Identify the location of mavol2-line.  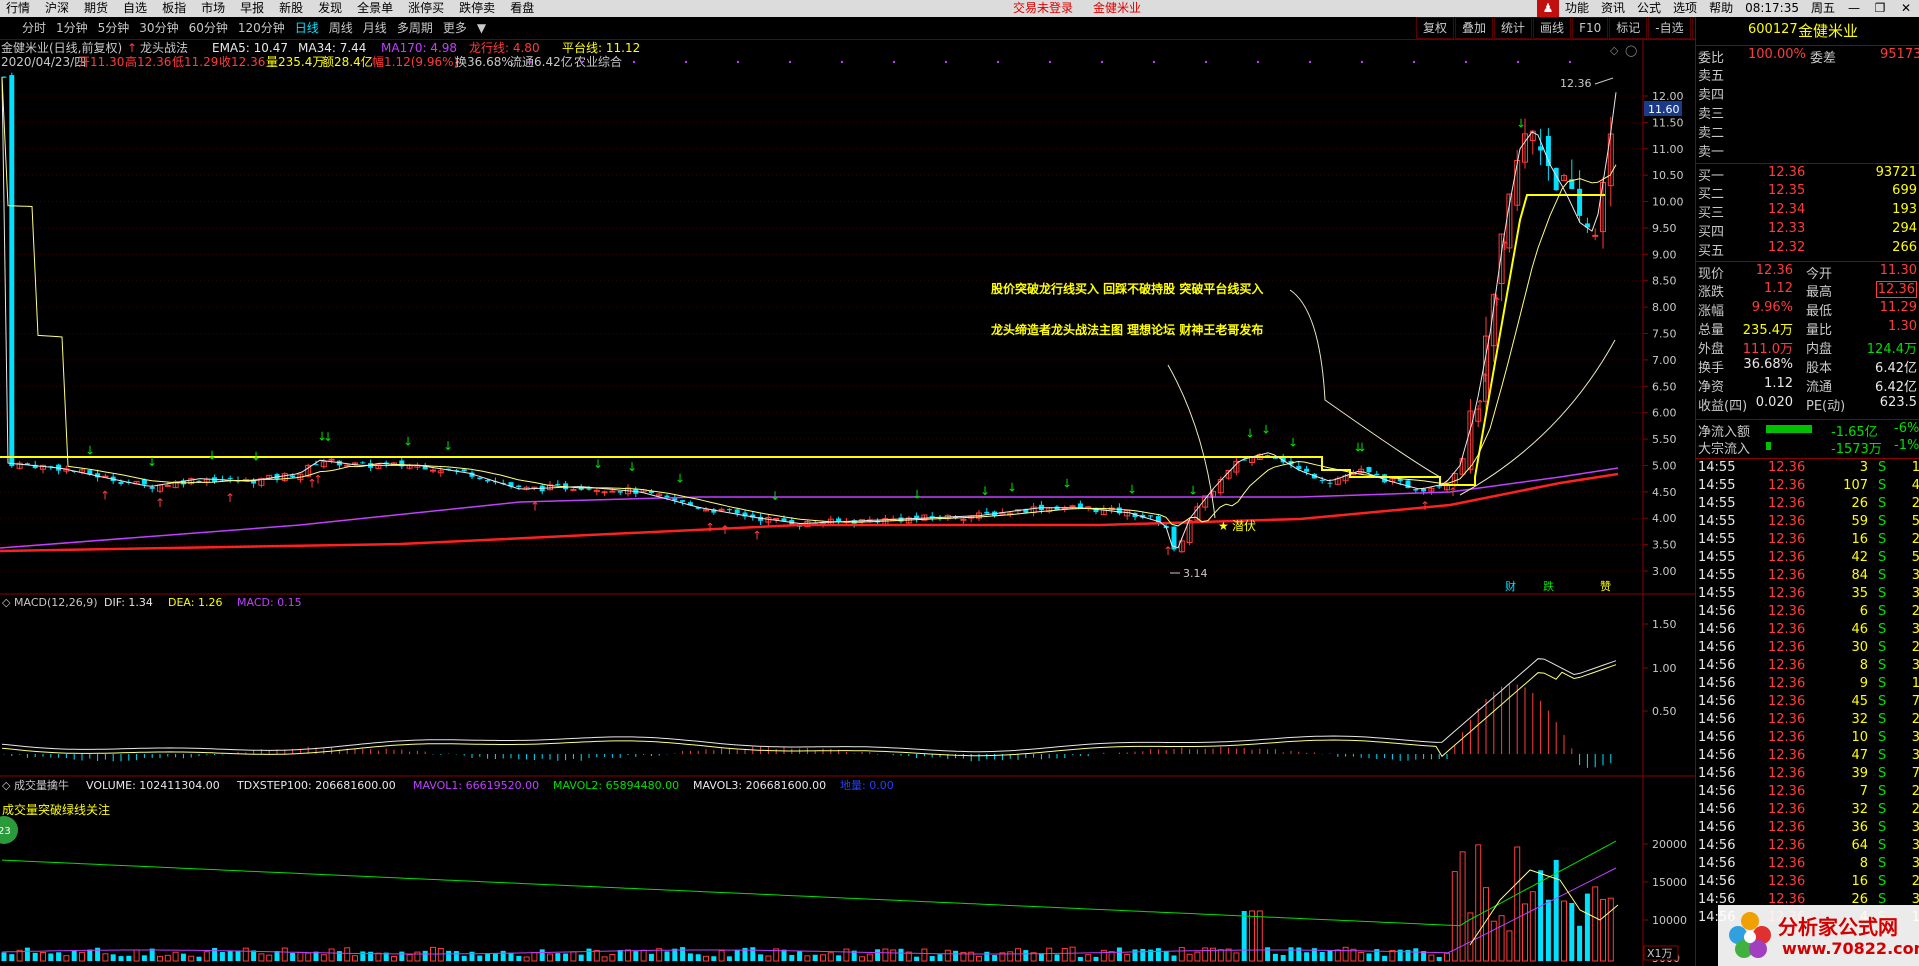
(809, 883).